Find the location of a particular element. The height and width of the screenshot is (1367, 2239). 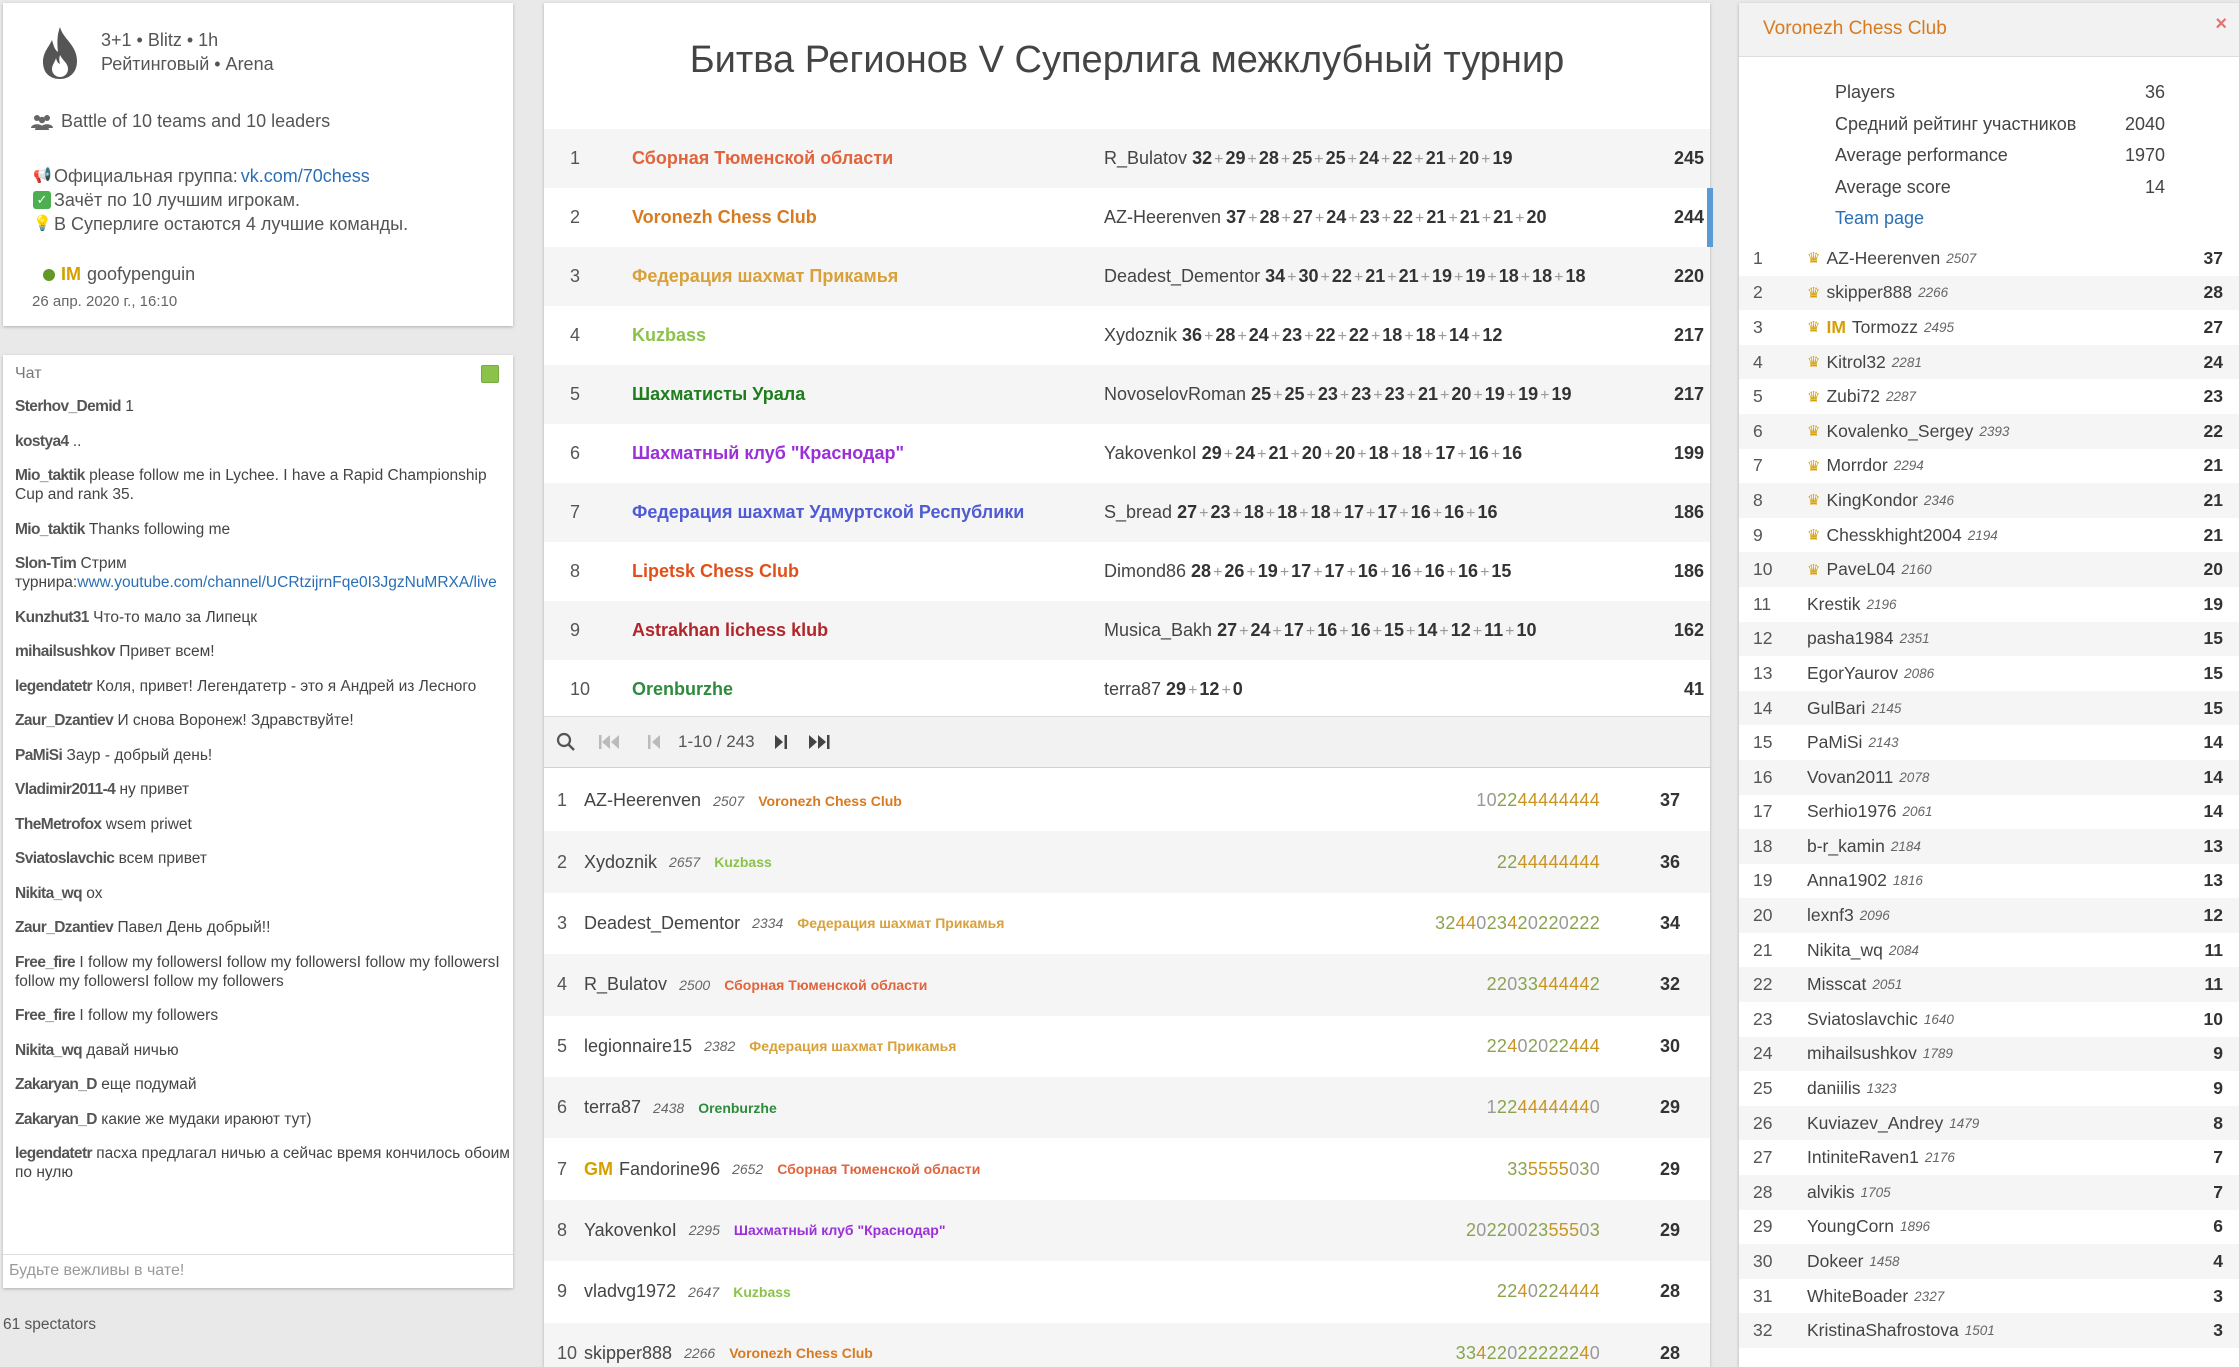

player-team: Kuzbass is located at coordinates (743, 862).